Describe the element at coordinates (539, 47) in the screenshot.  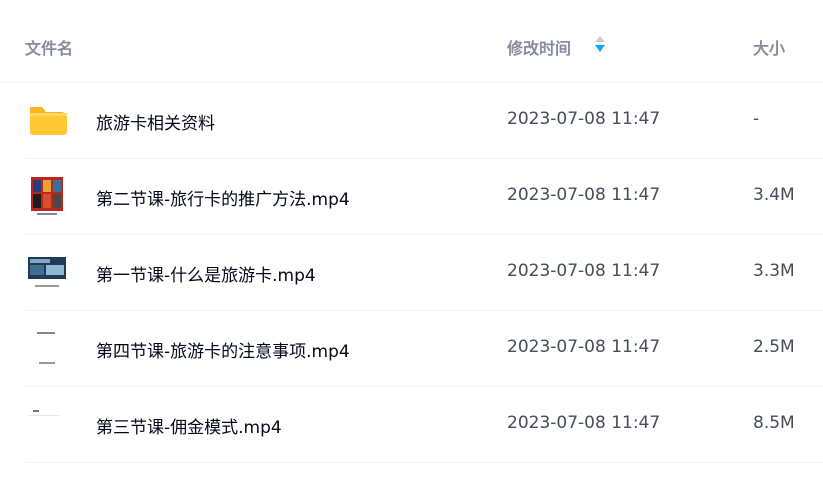
I see `column-header-modified: 修改时间` at that location.